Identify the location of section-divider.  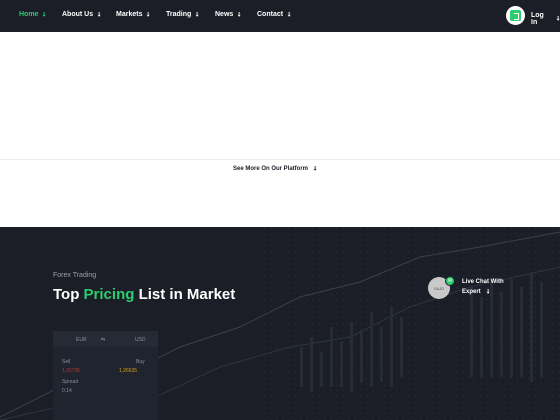
(280, 159).